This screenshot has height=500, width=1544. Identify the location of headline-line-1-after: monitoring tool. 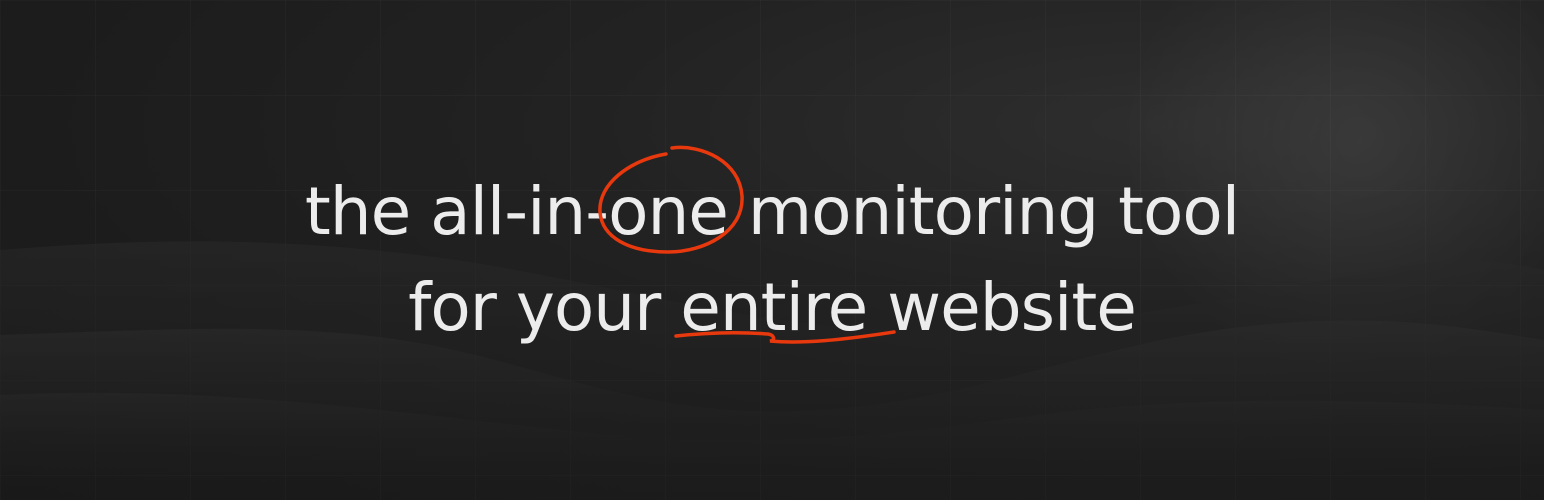
(983, 211).